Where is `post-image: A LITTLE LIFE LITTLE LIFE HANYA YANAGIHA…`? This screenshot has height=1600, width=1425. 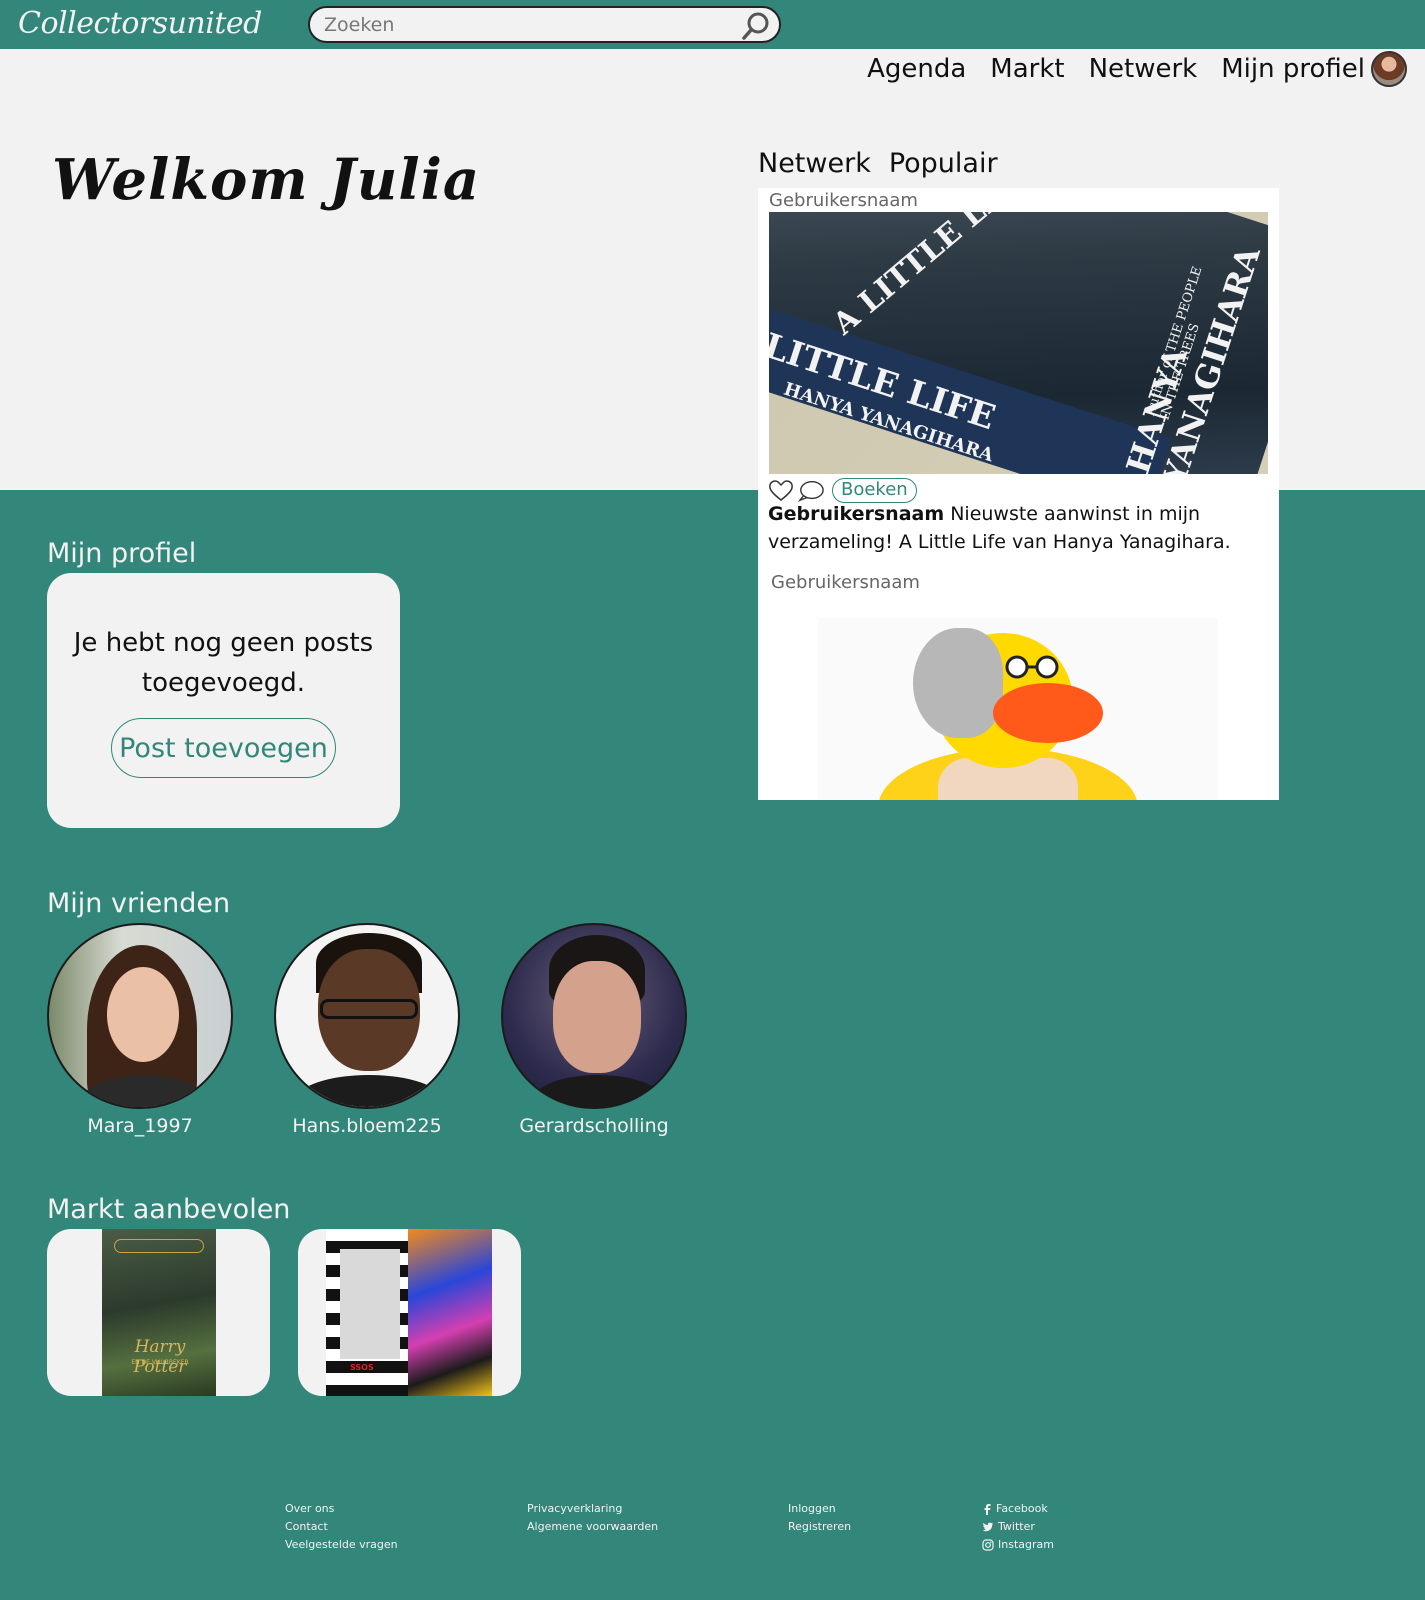
post-image: A LITTLE LIFE LITTLE LIFE HANYA YANAGIHA… is located at coordinates (1018, 343).